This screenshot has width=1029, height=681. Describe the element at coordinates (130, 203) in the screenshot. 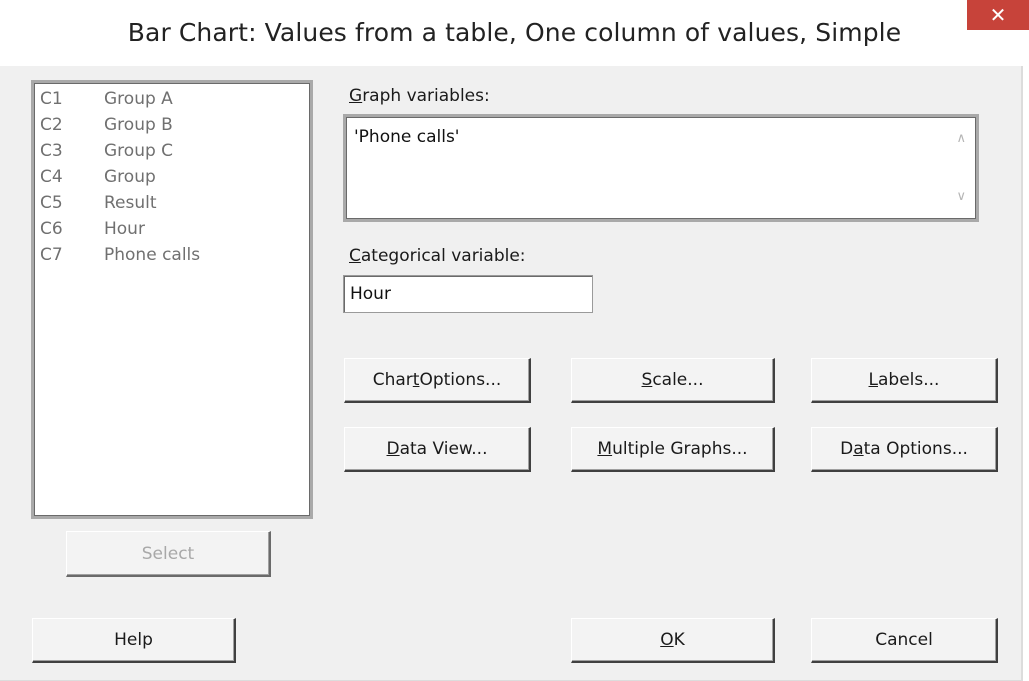

I see `variable-name: Result` at that location.